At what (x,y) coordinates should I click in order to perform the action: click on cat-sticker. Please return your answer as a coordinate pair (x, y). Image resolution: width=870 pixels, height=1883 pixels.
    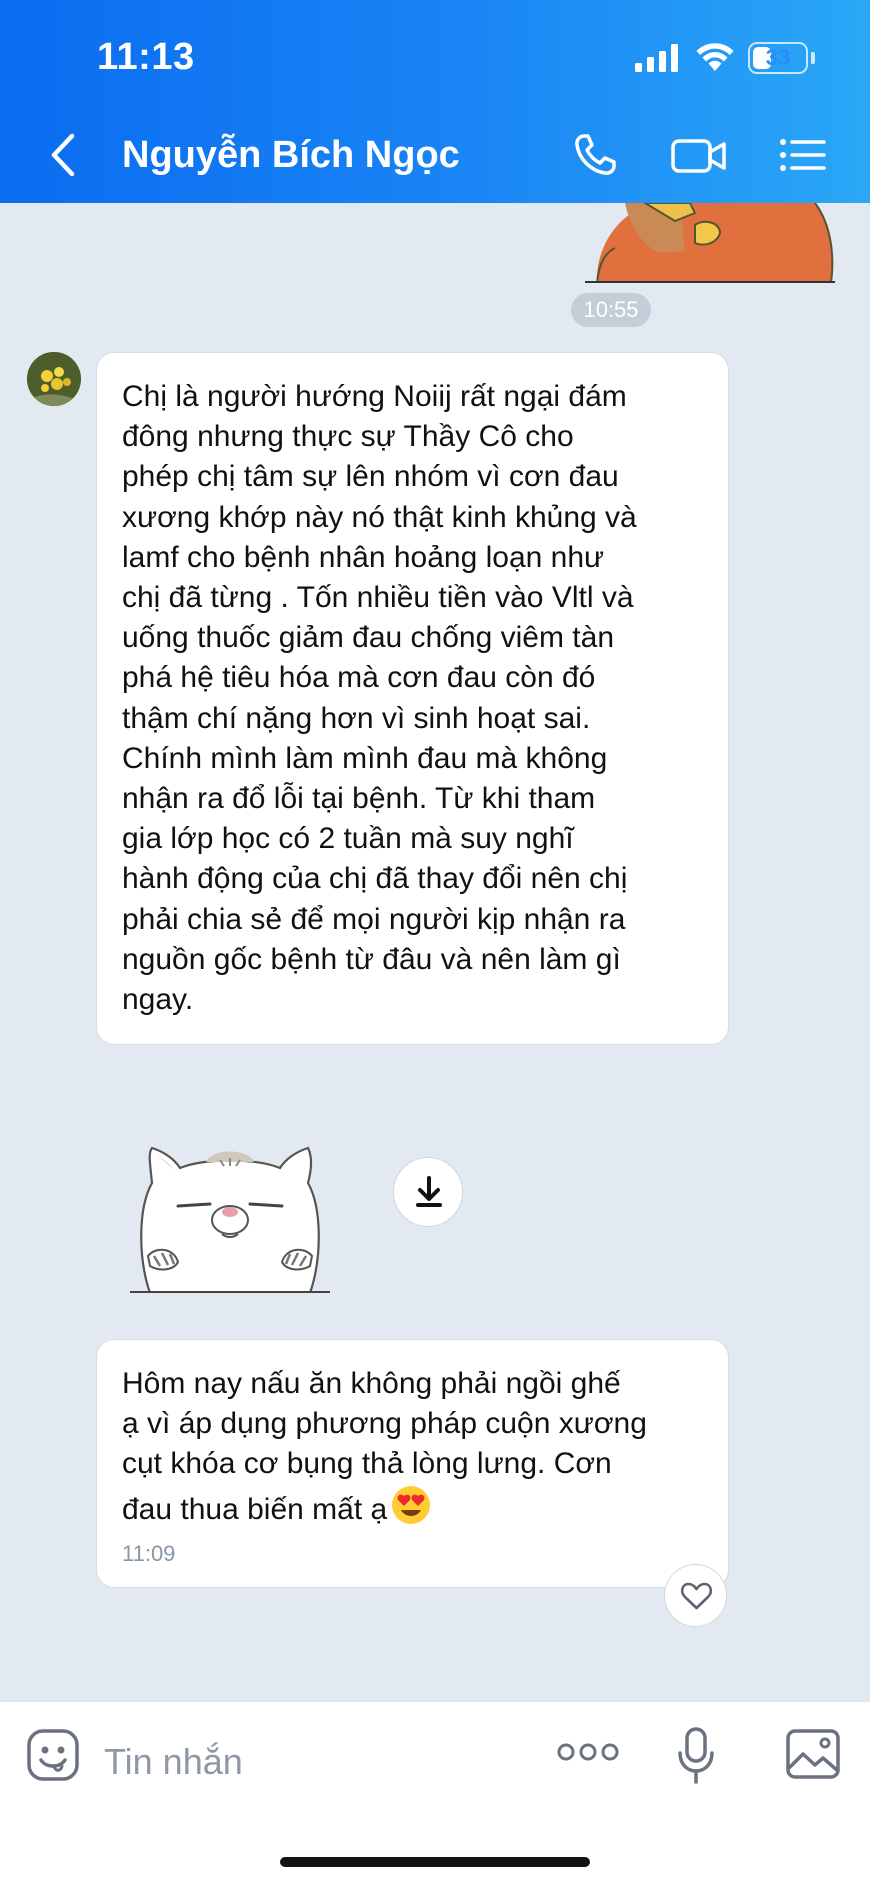
    Looking at the image, I should click on (230, 1215).